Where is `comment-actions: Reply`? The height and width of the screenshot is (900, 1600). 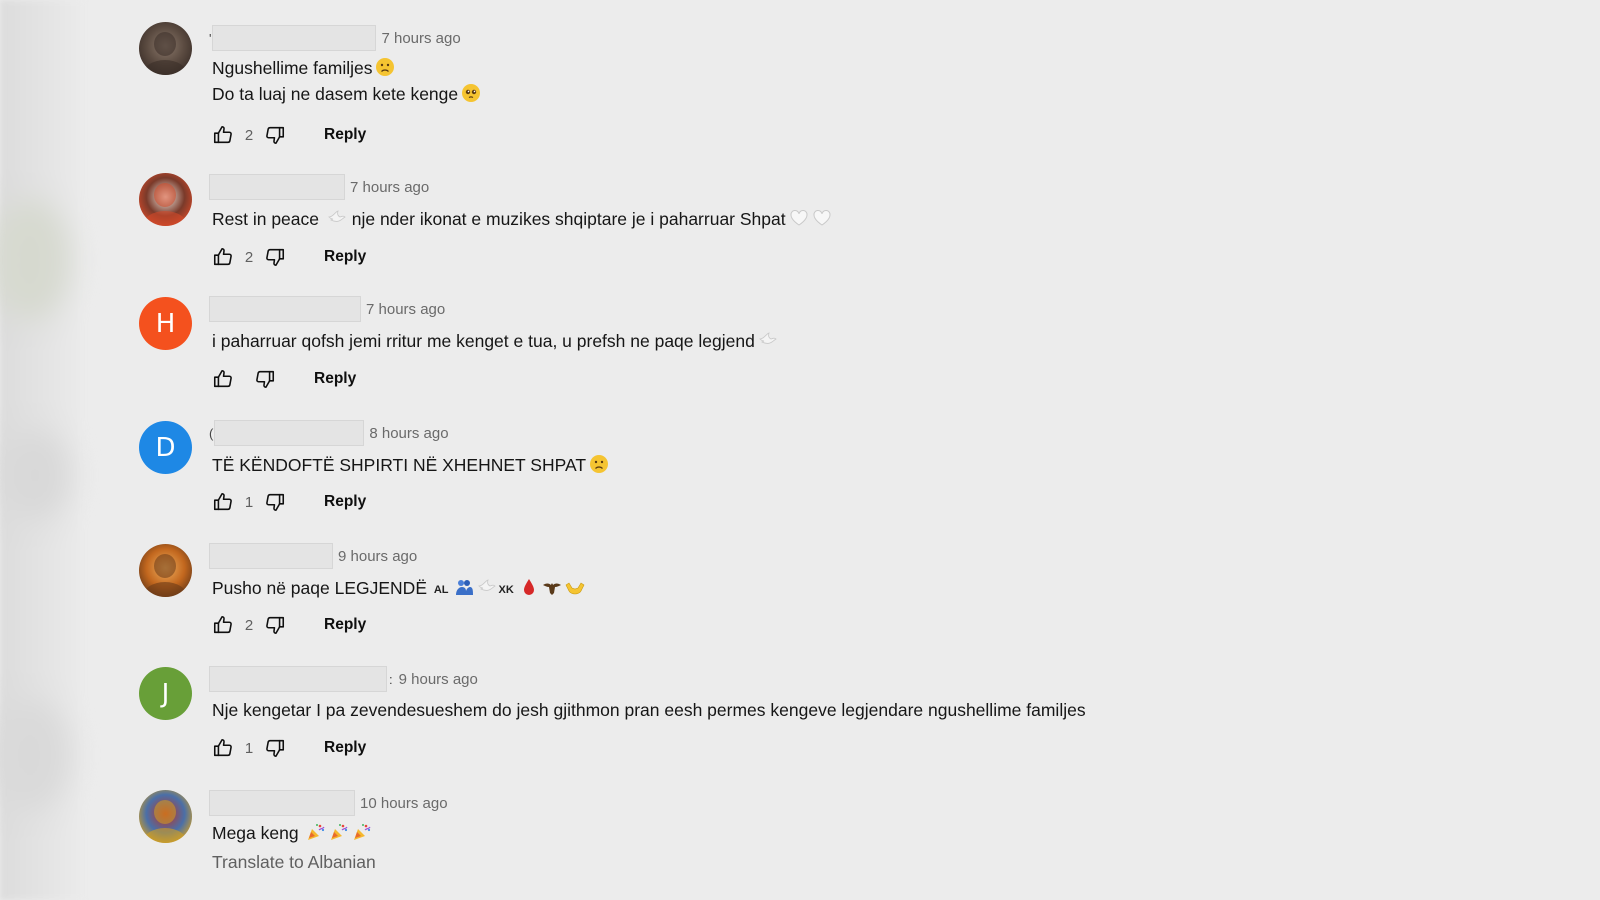 comment-actions: Reply is located at coordinates (284, 379).